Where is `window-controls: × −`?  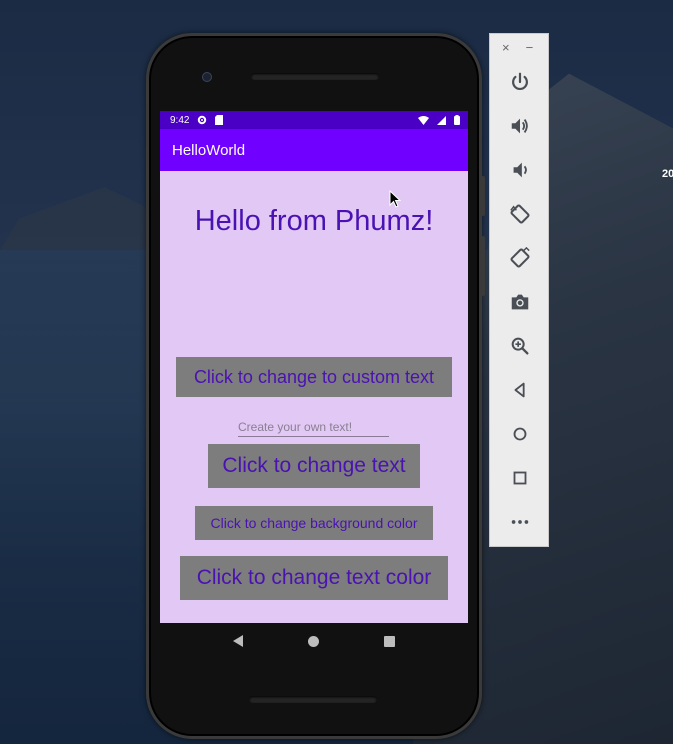 window-controls: × − is located at coordinates (519, 47).